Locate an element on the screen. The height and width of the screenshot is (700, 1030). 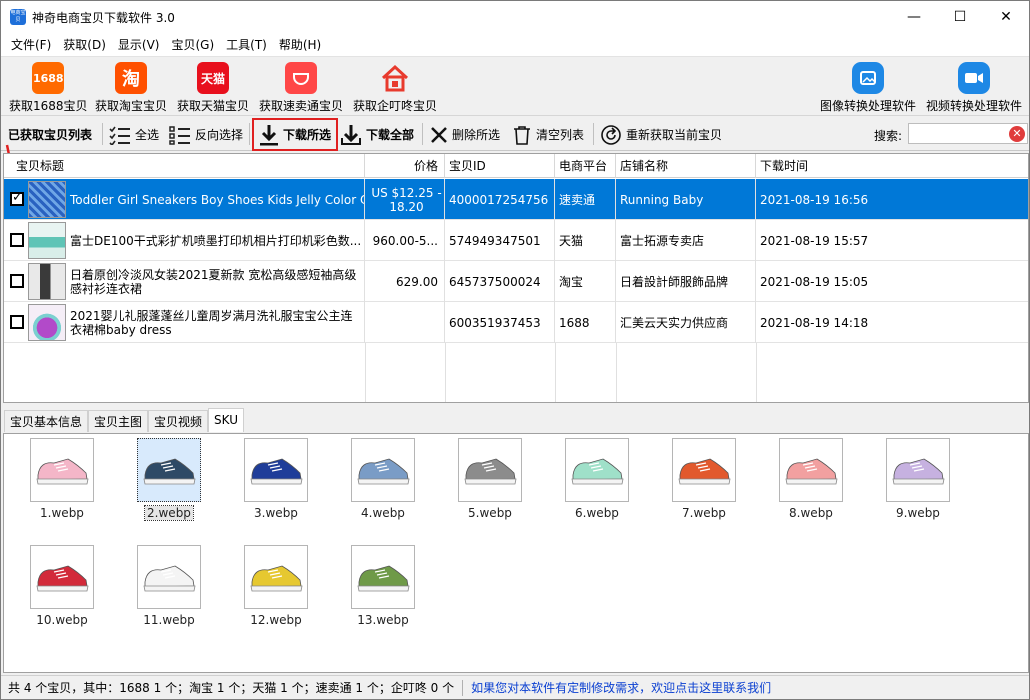
get-aliexpress-button: 获取速卖通宝贝 is located at coordinates (301, 88).